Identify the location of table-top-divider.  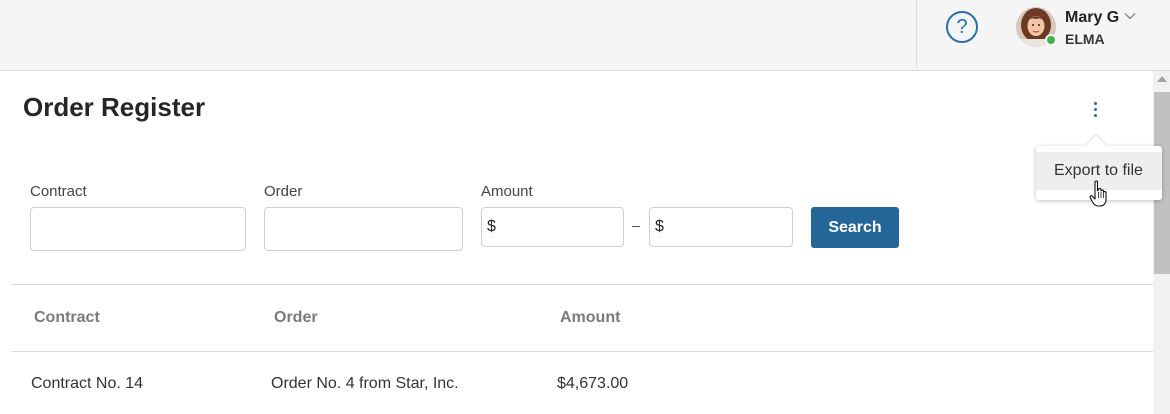
(582, 284).